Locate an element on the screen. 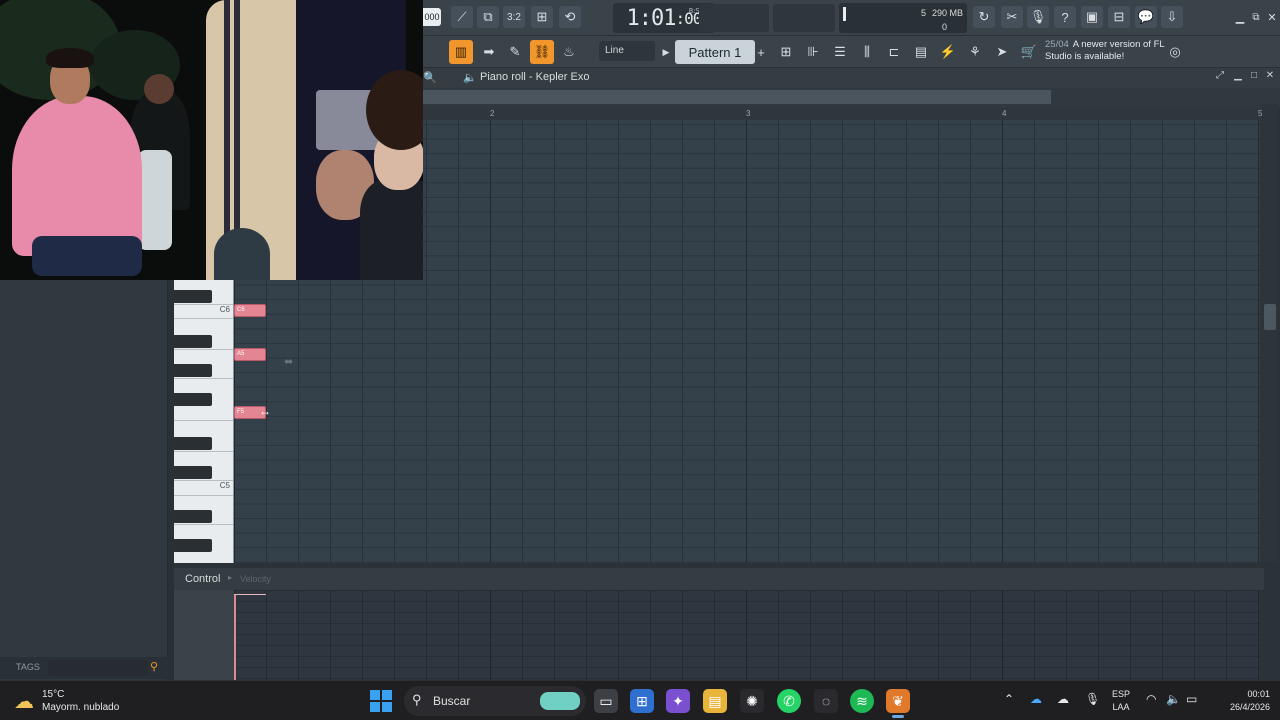 The height and width of the screenshot is (720, 1280). wifi-icon: ◠ is located at coordinates (1151, 699).